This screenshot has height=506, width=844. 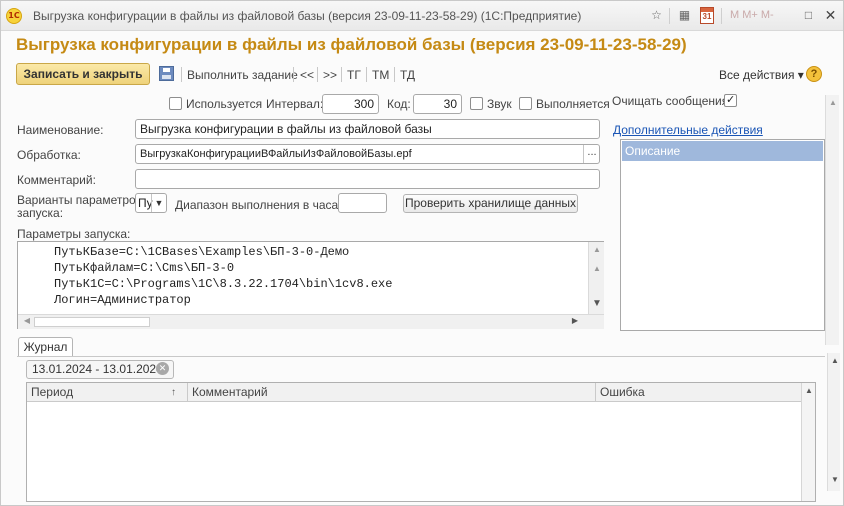 I want to click on used-checkbox, so click(x=175, y=103).